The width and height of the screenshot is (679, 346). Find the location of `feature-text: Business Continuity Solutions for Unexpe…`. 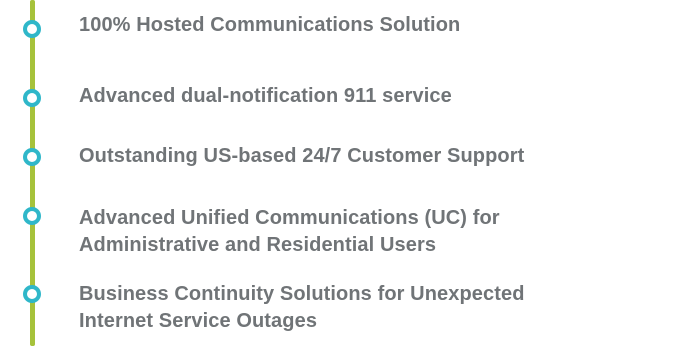

feature-text: Business Continuity Solutions for Unexpe… is located at coordinates (375, 308).